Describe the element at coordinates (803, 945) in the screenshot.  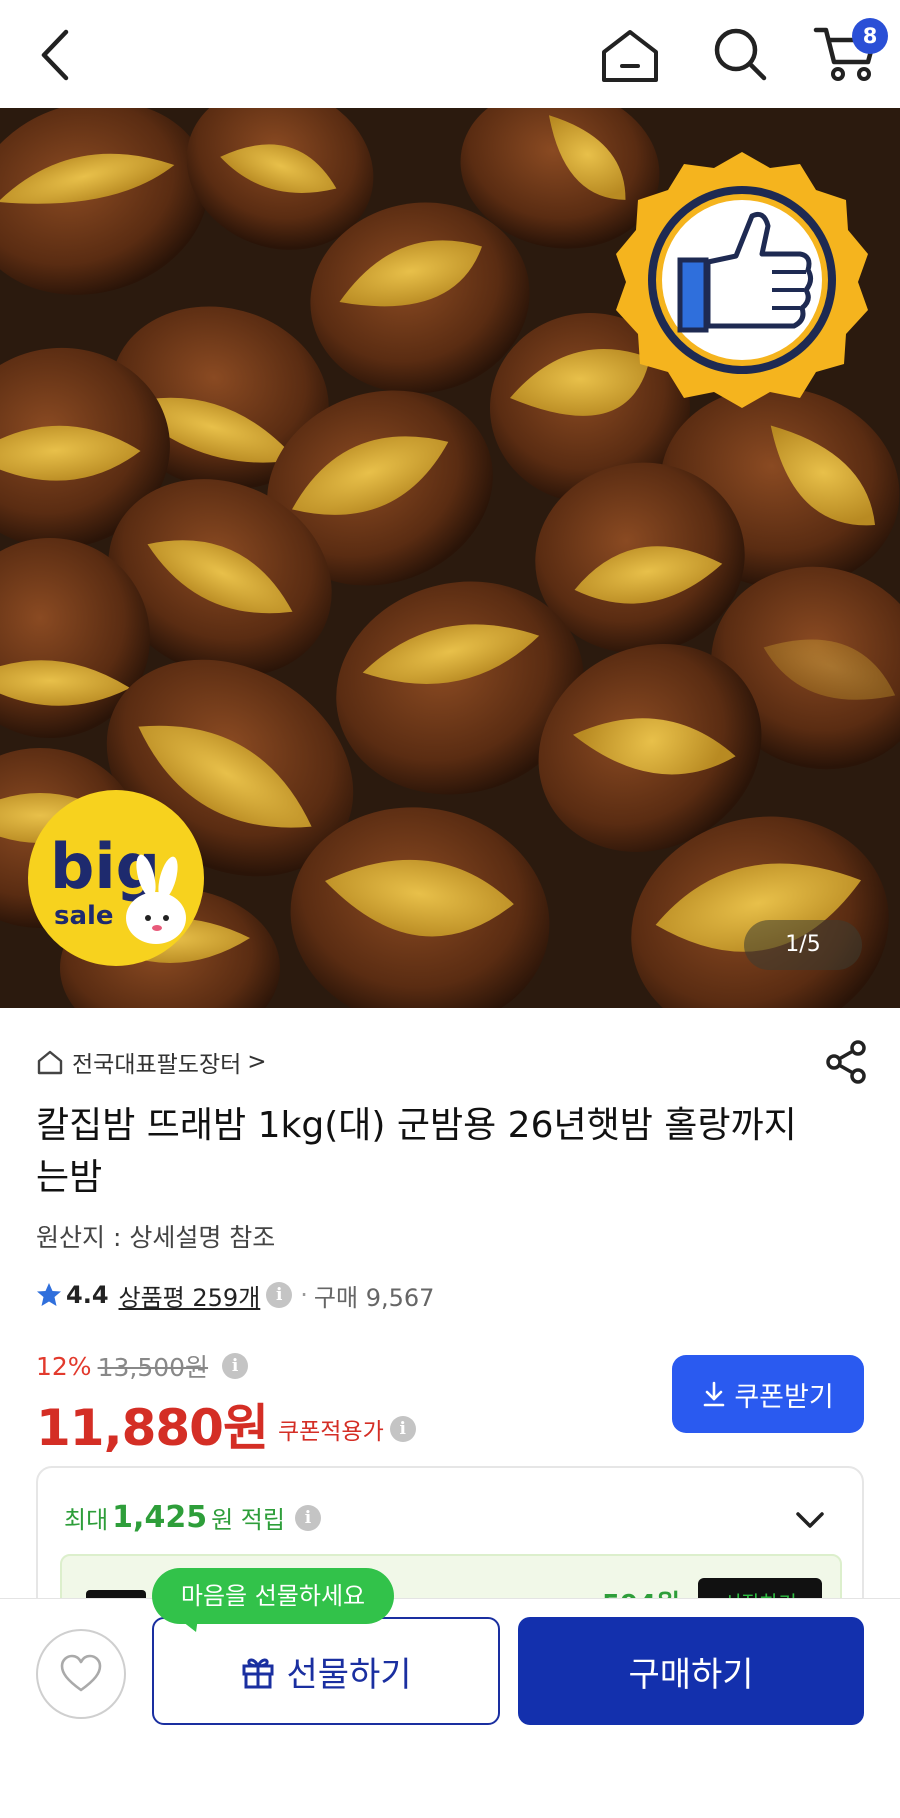
I see `image-counter: 1/5` at that location.